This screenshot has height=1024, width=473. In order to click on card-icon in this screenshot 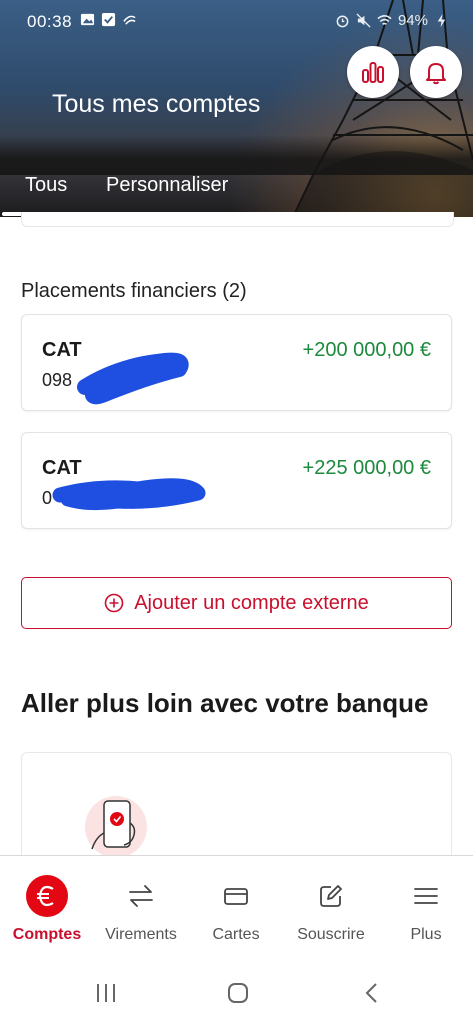, I will do `click(236, 896)`.